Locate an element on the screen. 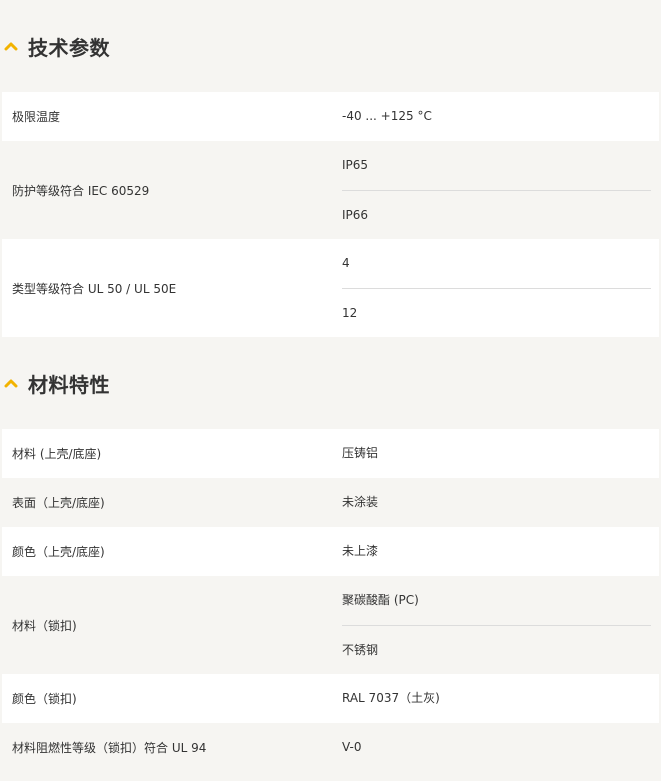 Image resolution: width=661 pixels, height=781 pixels. table-row: 极限温度 -40 ... +125 °C is located at coordinates (330, 116).